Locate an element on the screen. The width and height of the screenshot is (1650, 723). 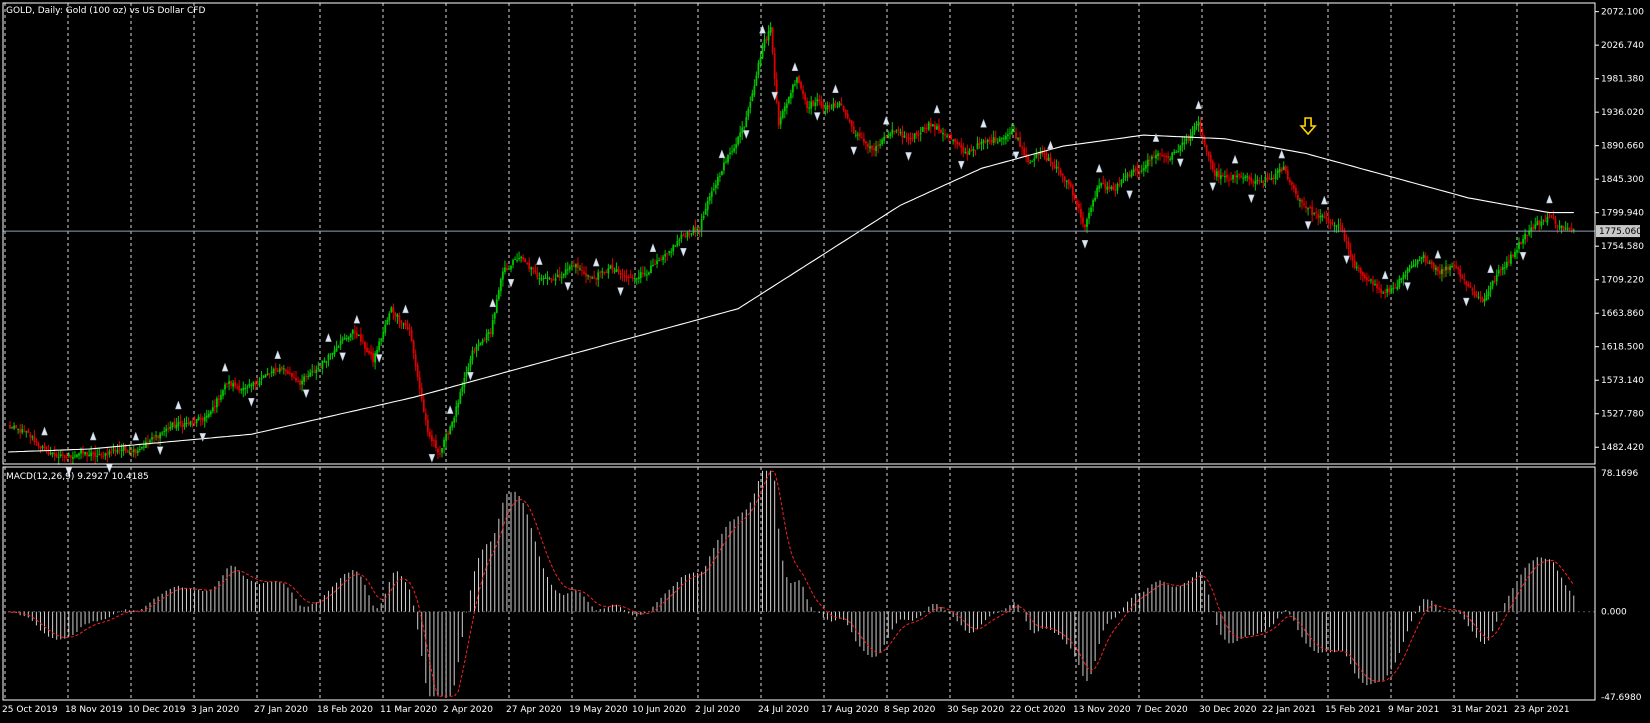
x-tick-label: 7 Dec 2020 is located at coordinates (1162, 710).